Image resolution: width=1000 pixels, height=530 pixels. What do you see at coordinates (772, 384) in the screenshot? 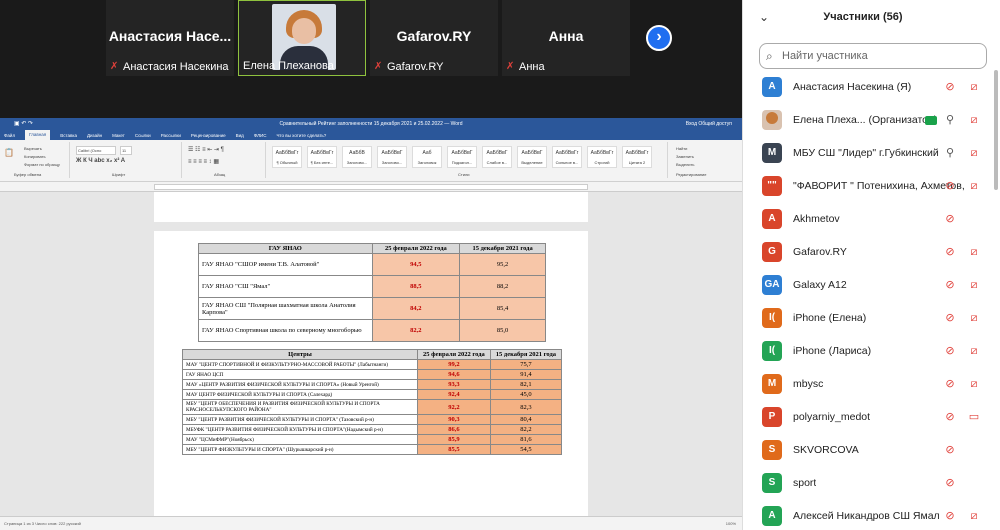
I see `avatar: M` at bounding box center [772, 384].